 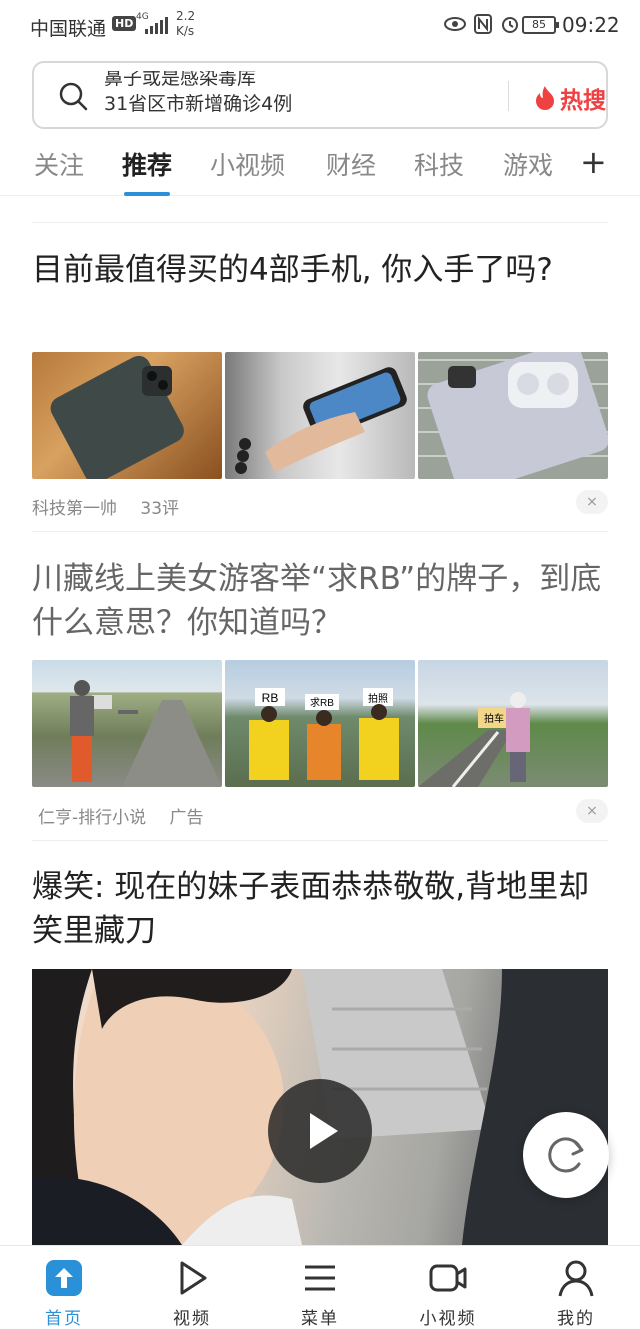 I want to click on comment-count: 33评, so click(x=160, y=509).